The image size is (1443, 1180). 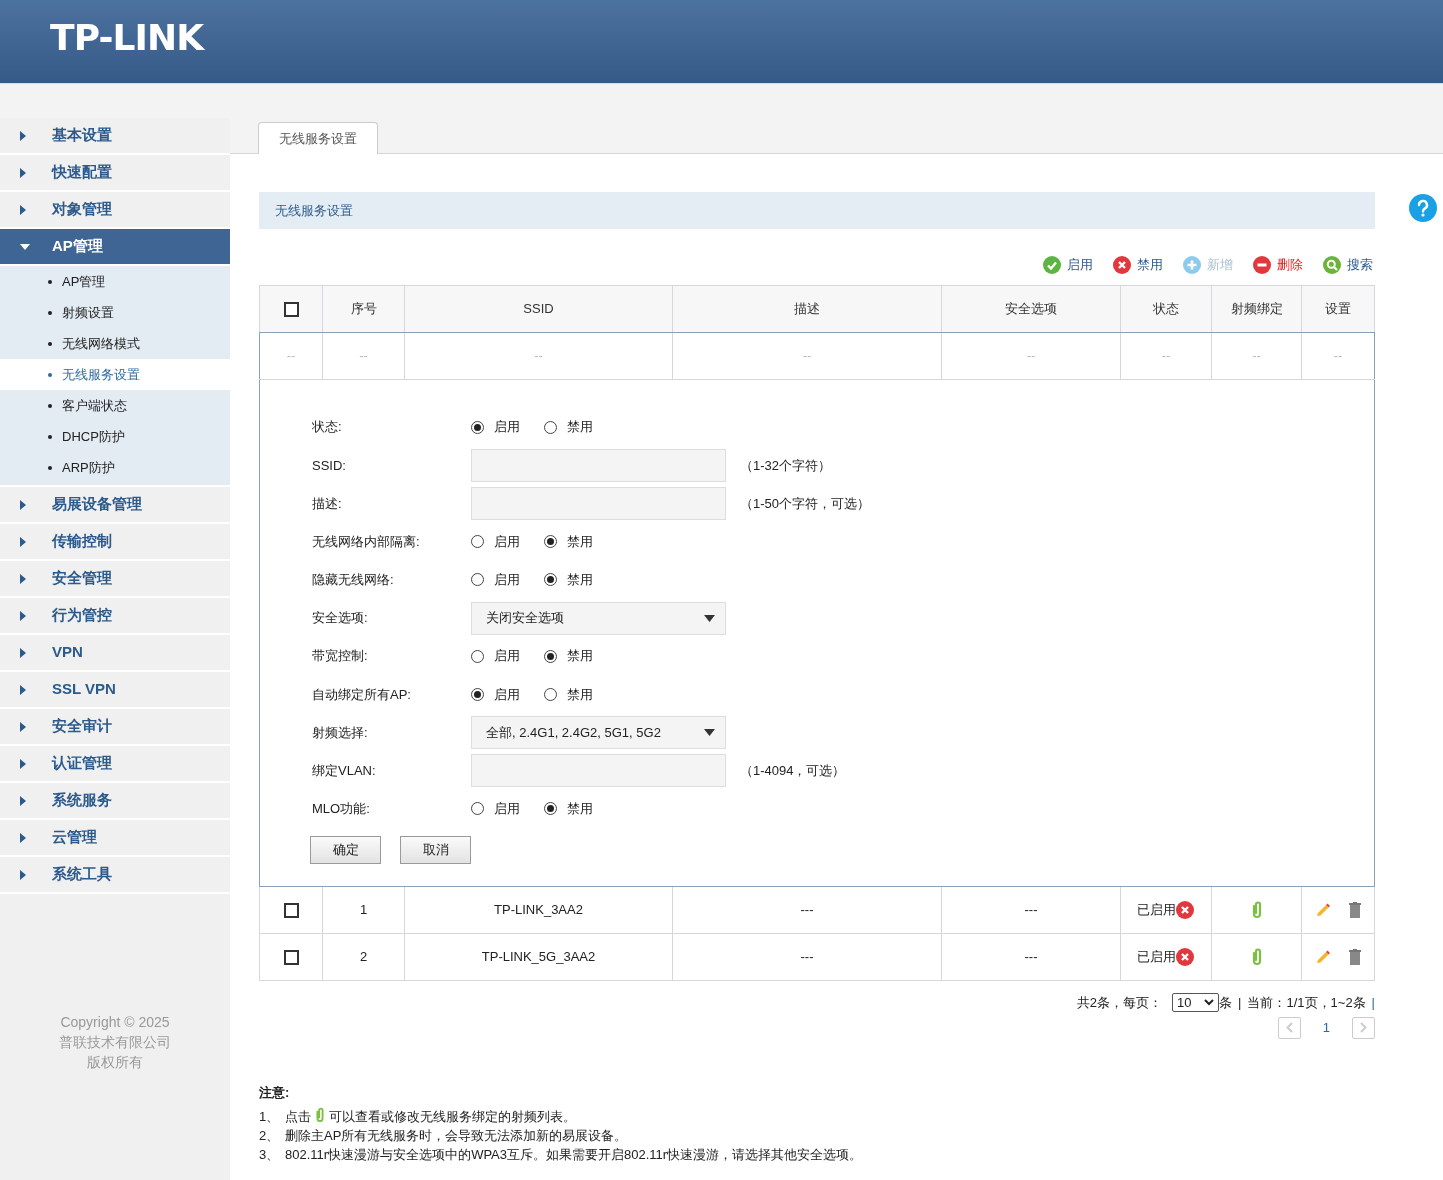 I want to click on dropdown: 全部, 2.4G1, 2.4G2, 5G1, 5G2, so click(x=598, y=733).